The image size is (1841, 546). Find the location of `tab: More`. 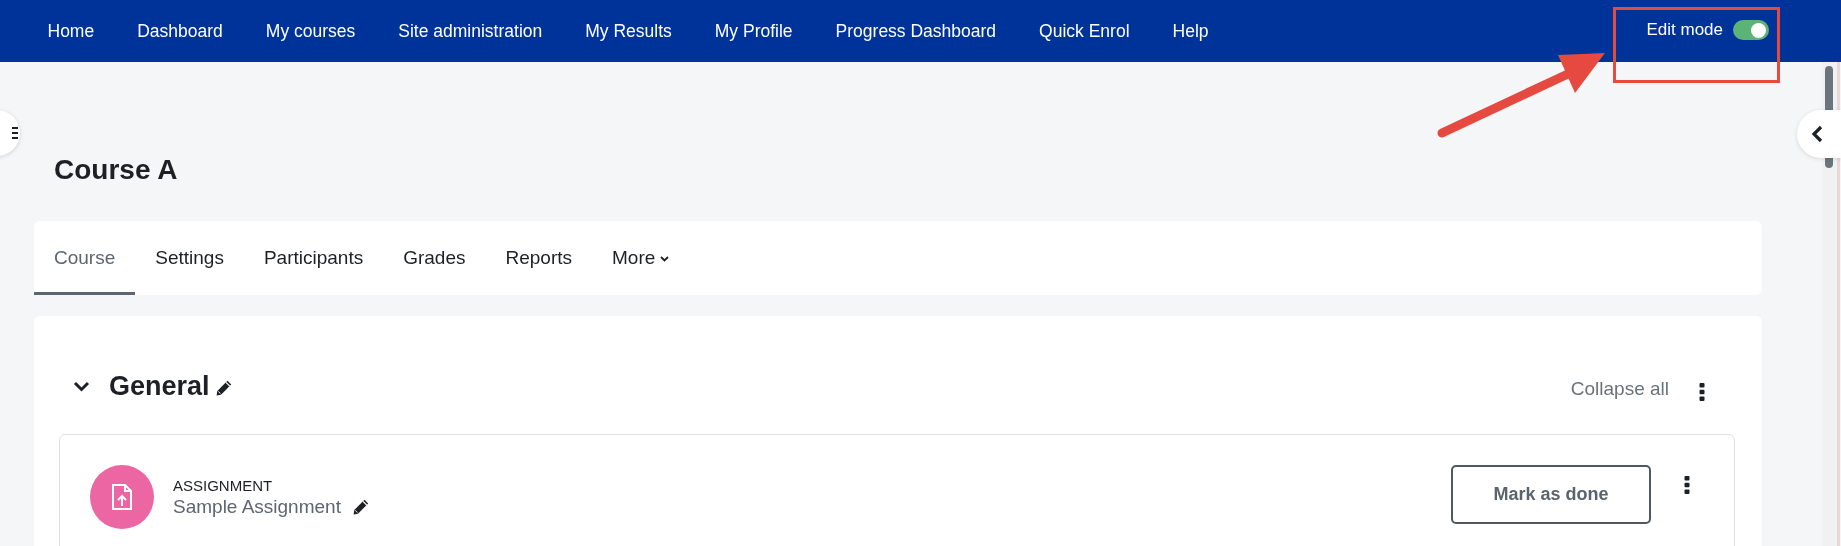

tab: More is located at coordinates (641, 258).